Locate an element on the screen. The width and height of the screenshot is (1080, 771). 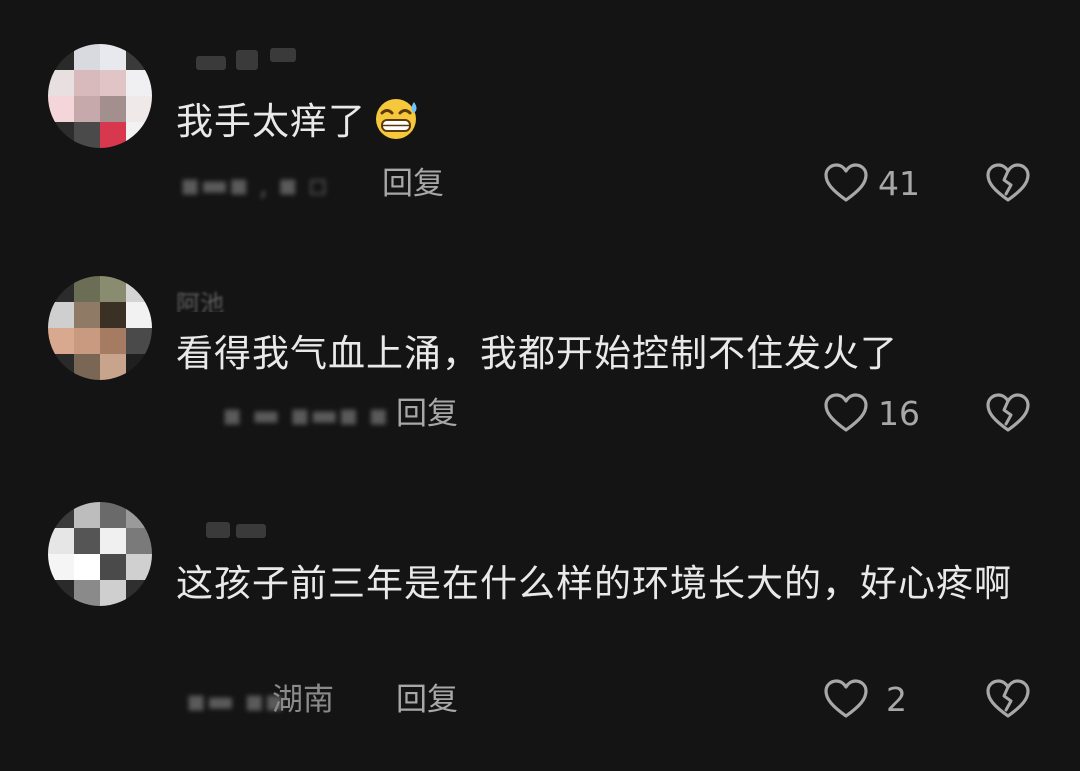
location-label: 湖南 is located at coordinates (303, 700).